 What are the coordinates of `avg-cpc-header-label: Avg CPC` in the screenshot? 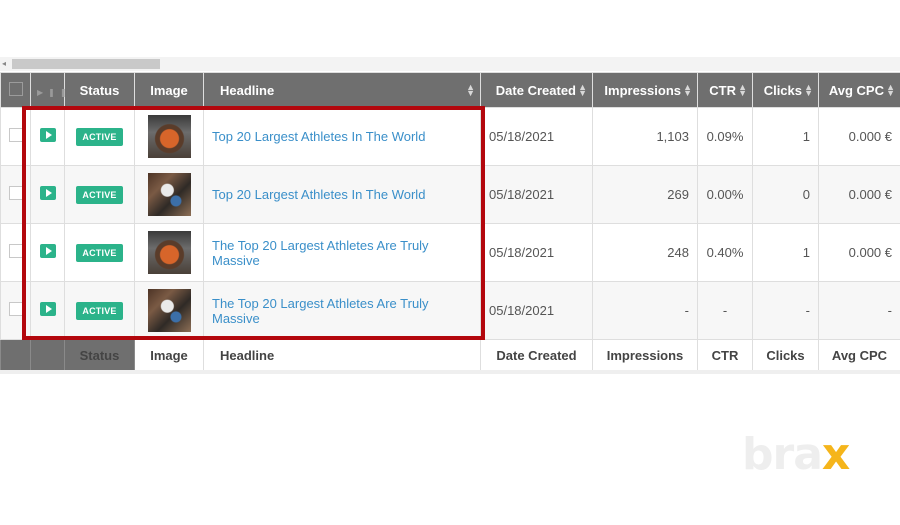 It's located at (856, 90).